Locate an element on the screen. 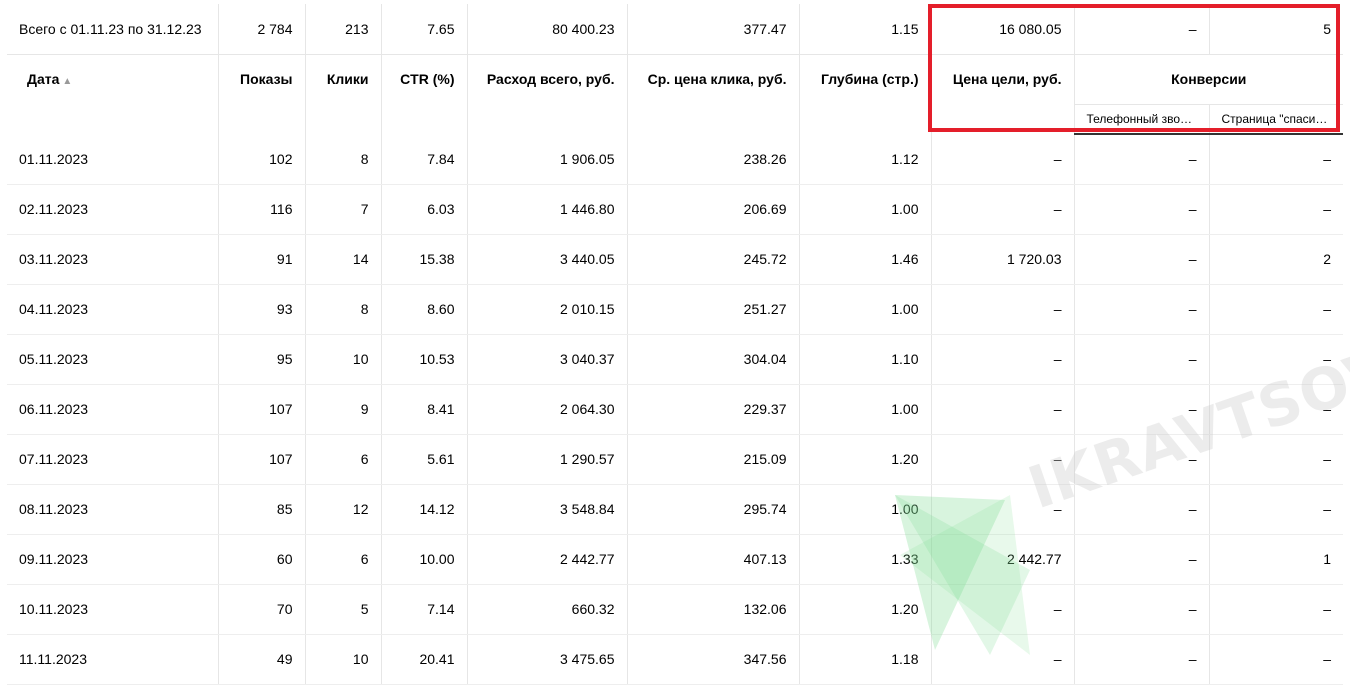  table-row: 02.11.2023 116 7 6.03 1 446.80 206.69 1.00– – – is located at coordinates (675, 209).